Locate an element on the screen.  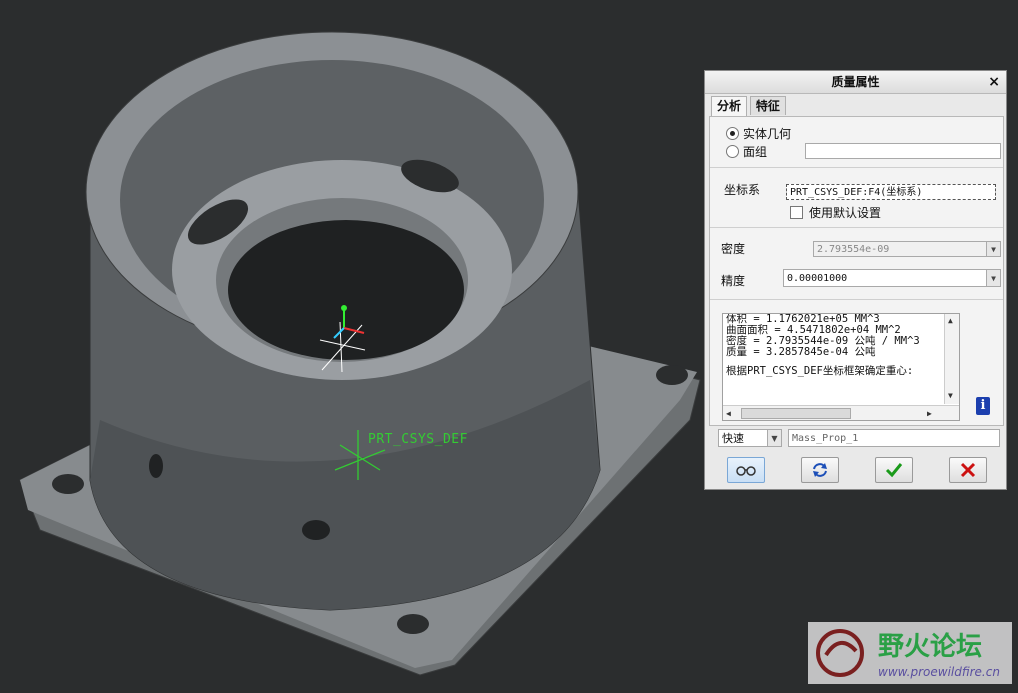
watermark-title: 野火论坛 is located at coordinates (930, 647).